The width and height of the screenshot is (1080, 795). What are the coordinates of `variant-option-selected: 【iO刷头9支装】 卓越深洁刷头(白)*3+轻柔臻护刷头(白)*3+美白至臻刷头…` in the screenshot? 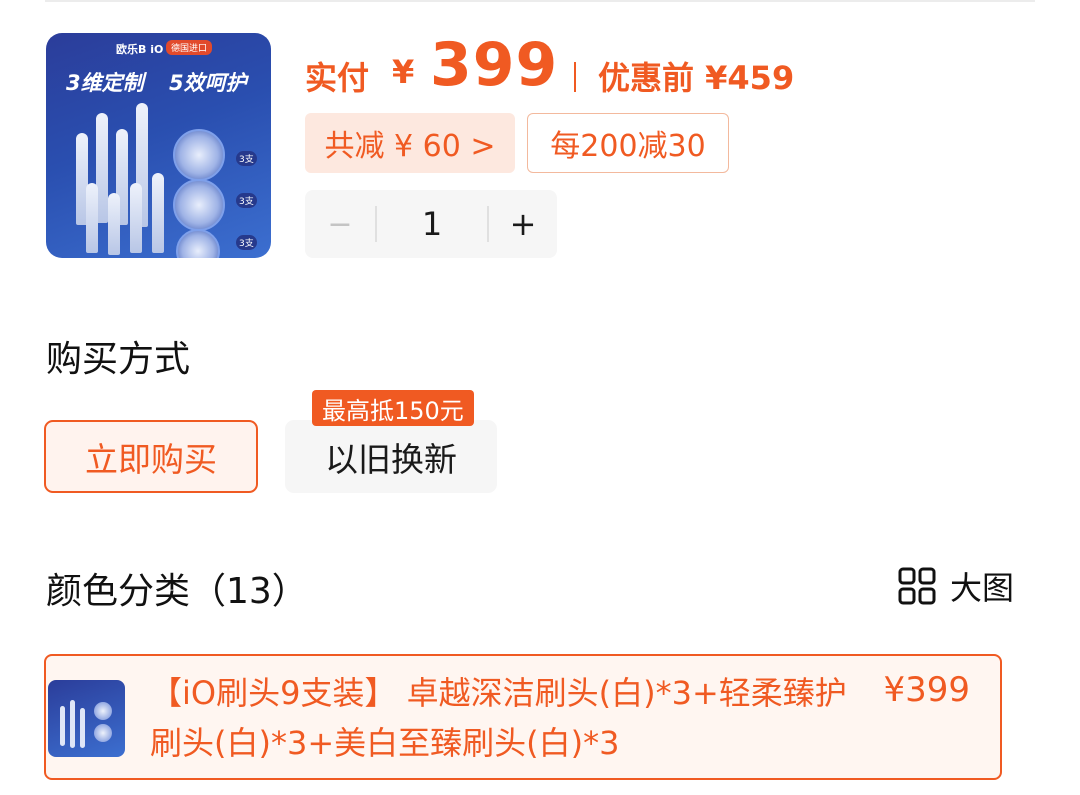 It's located at (523, 717).